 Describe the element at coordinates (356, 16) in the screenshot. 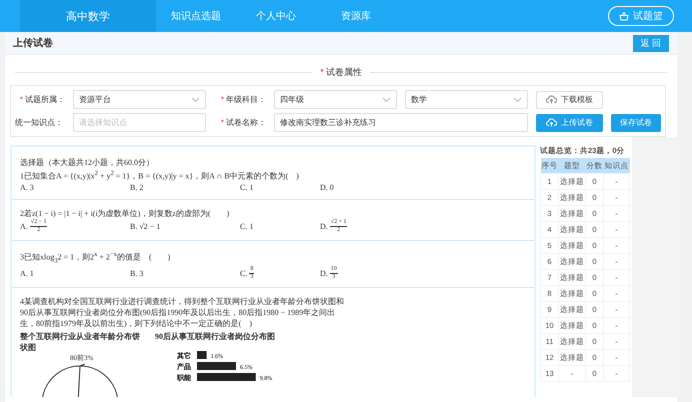

I see `nav-link: 资源库` at that location.